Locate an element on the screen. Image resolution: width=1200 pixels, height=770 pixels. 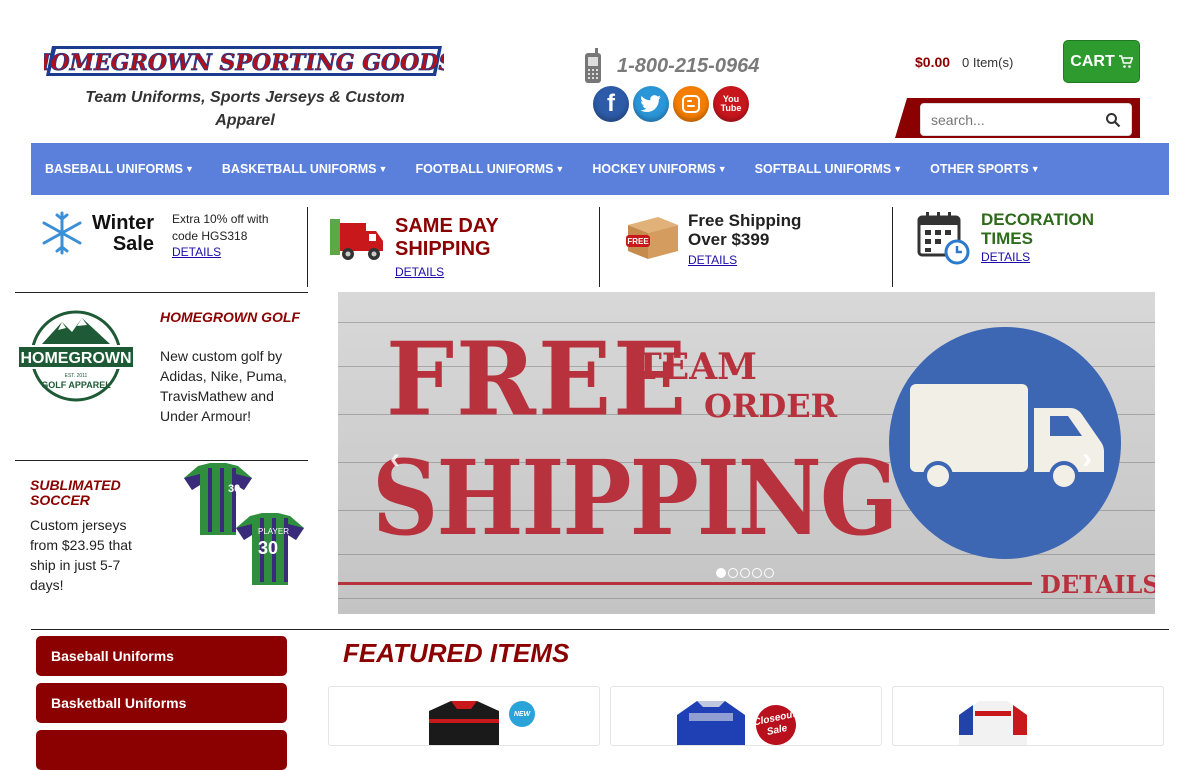
new-badge: NEW is located at coordinates (522, 714).